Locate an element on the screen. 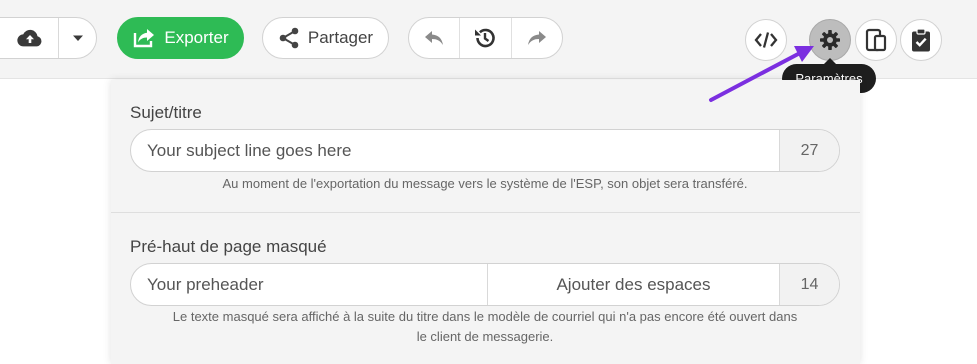  code-view-button is located at coordinates (766, 40).